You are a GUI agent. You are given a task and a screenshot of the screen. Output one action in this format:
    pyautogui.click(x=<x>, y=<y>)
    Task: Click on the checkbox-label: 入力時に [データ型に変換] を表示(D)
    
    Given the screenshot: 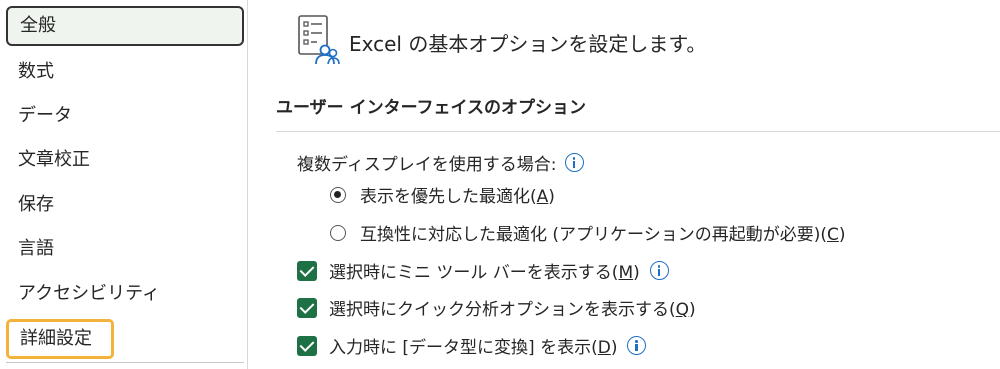 What is the action you would take?
    pyautogui.click(x=473, y=348)
    